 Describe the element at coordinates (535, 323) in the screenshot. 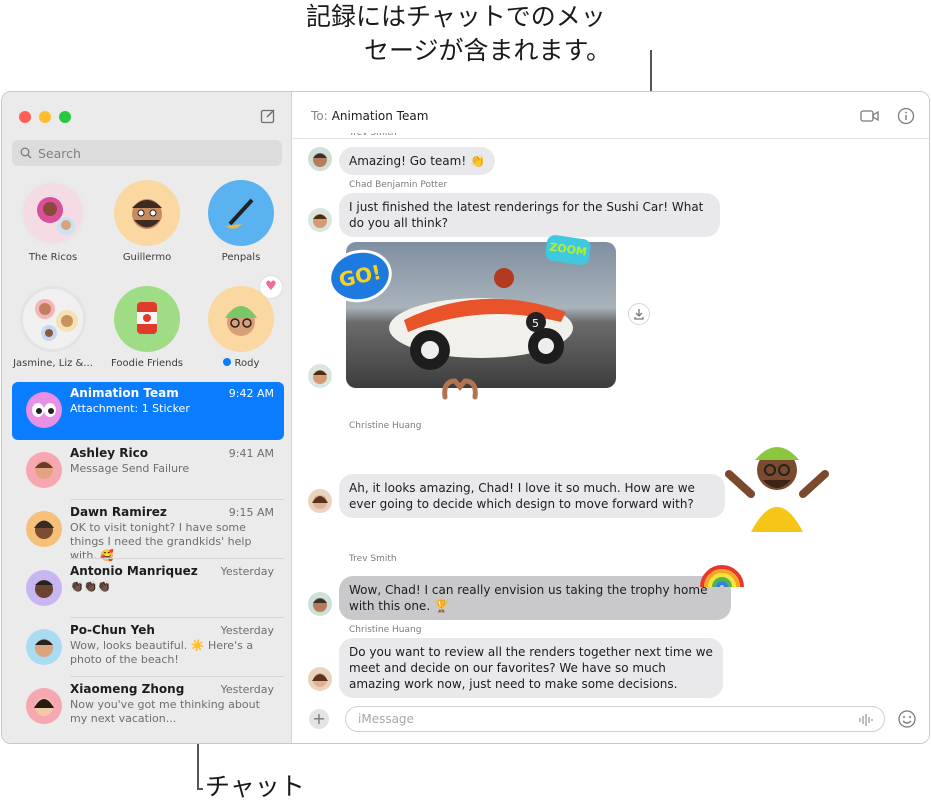

I see `svg-text: 5` at that location.